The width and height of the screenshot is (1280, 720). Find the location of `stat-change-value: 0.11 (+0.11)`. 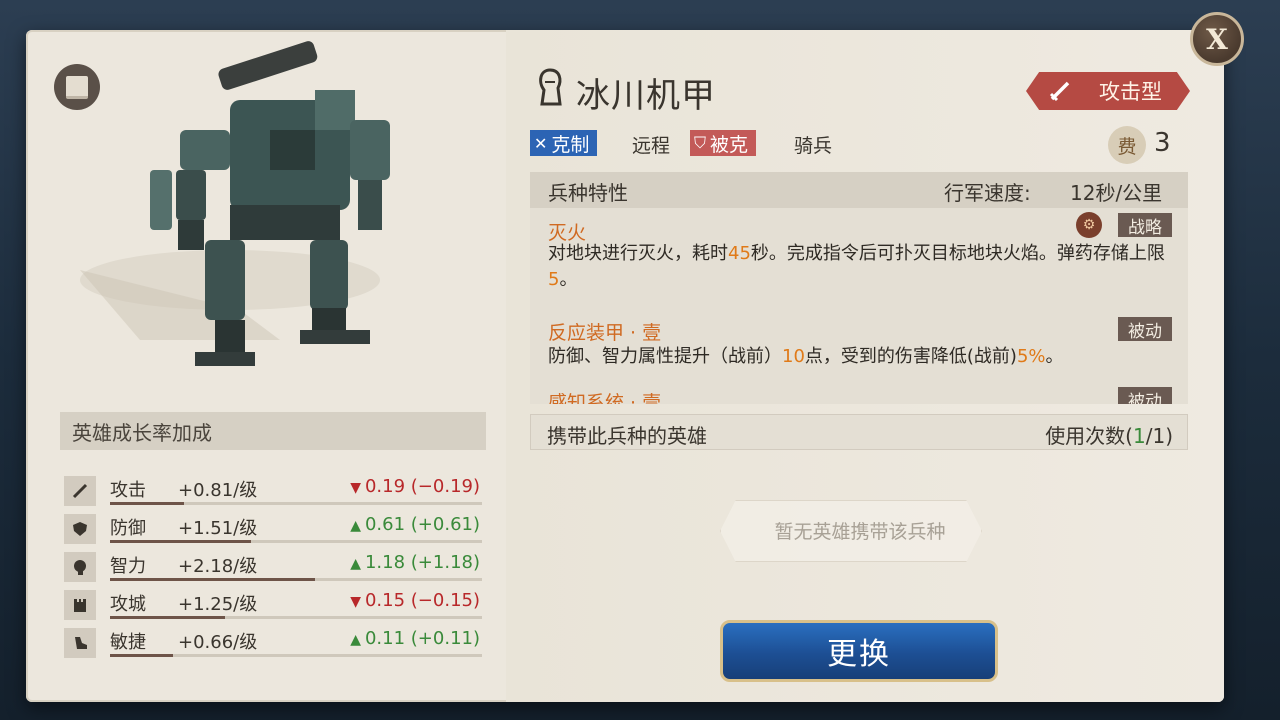

stat-change-value: 0.11 (+0.11) is located at coordinates (422, 638).